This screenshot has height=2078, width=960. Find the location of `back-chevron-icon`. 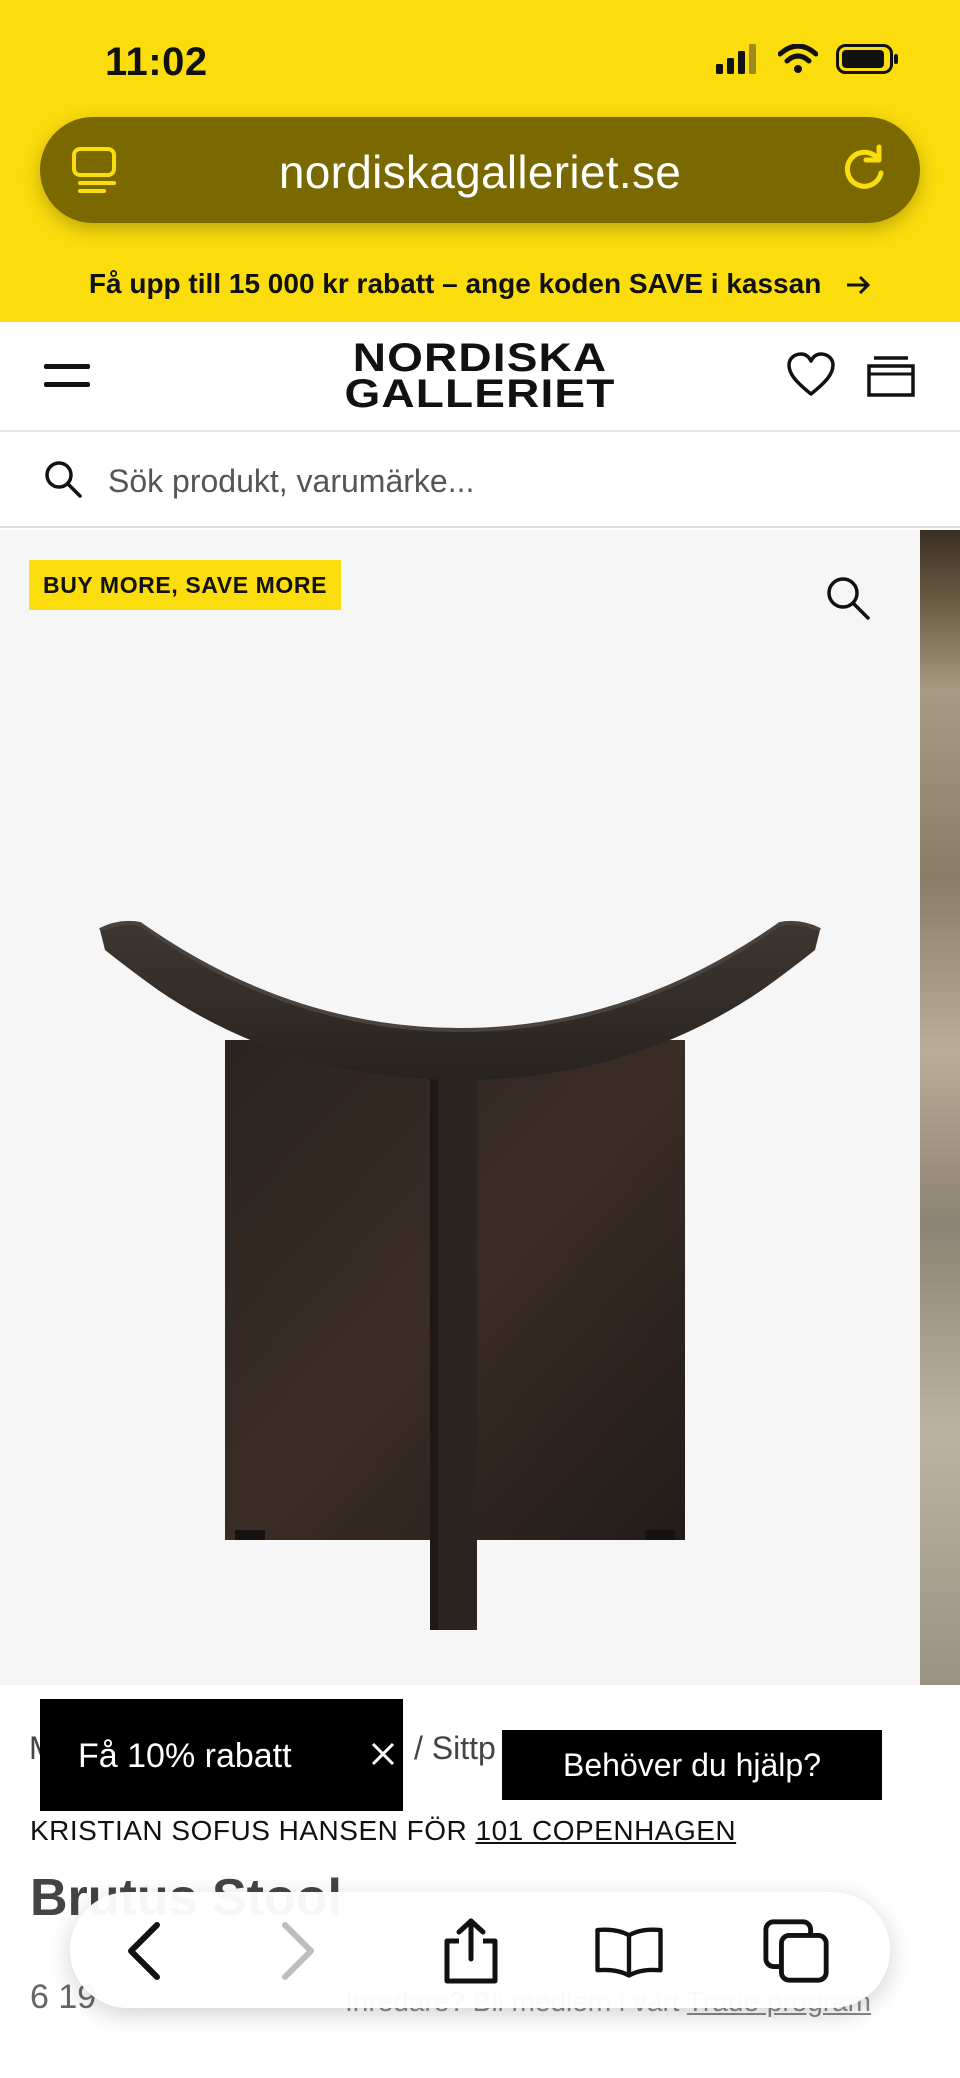

back-chevron-icon is located at coordinates (145, 1951).